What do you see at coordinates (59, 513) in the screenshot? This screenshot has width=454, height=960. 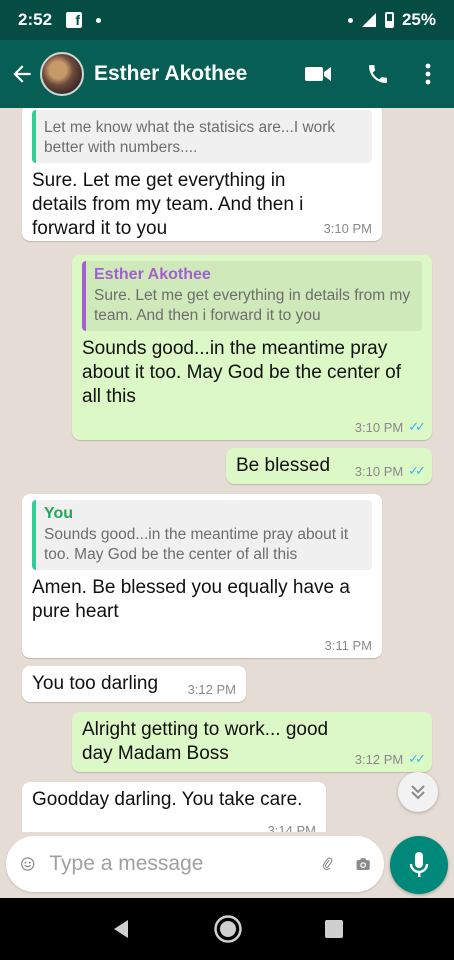 I see `quoted-author: You` at bounding box center [59, 513].